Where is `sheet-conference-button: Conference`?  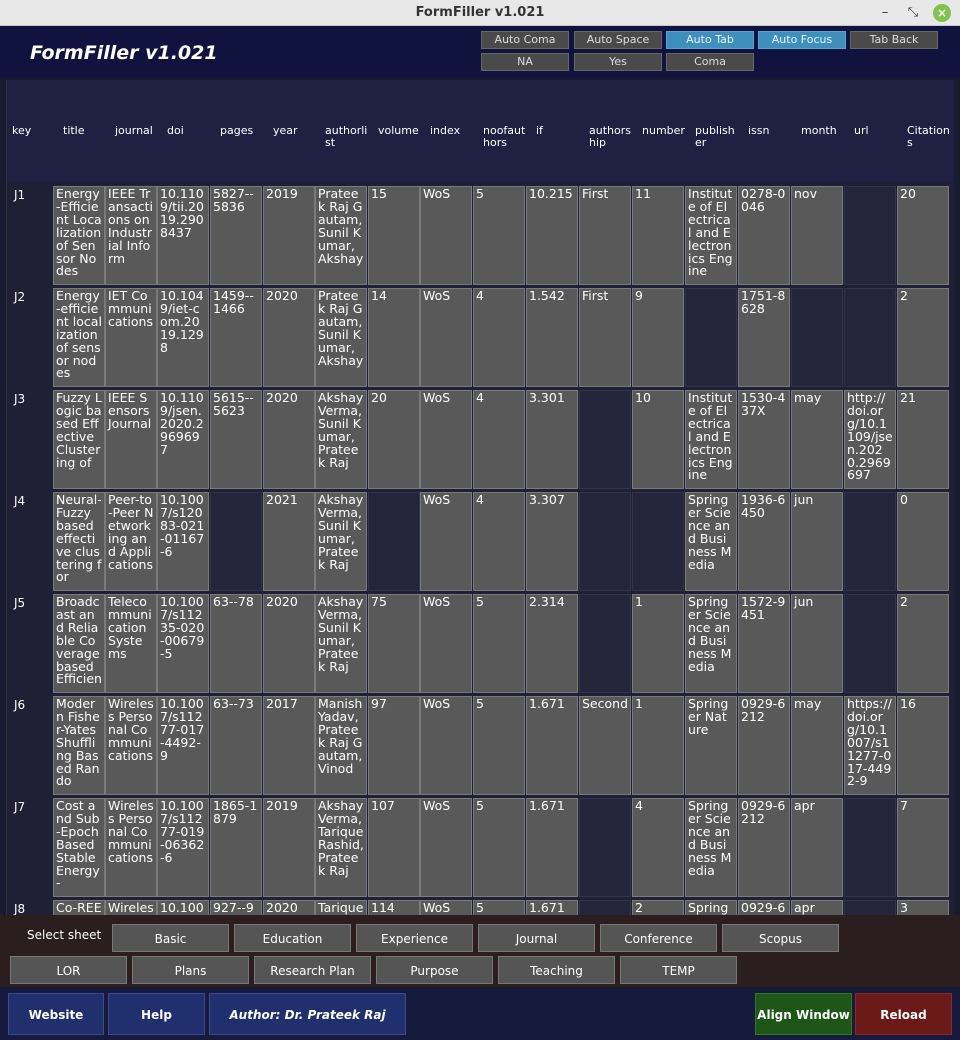
sheet-conference-button: Conference is located at coordinates (658, 938).